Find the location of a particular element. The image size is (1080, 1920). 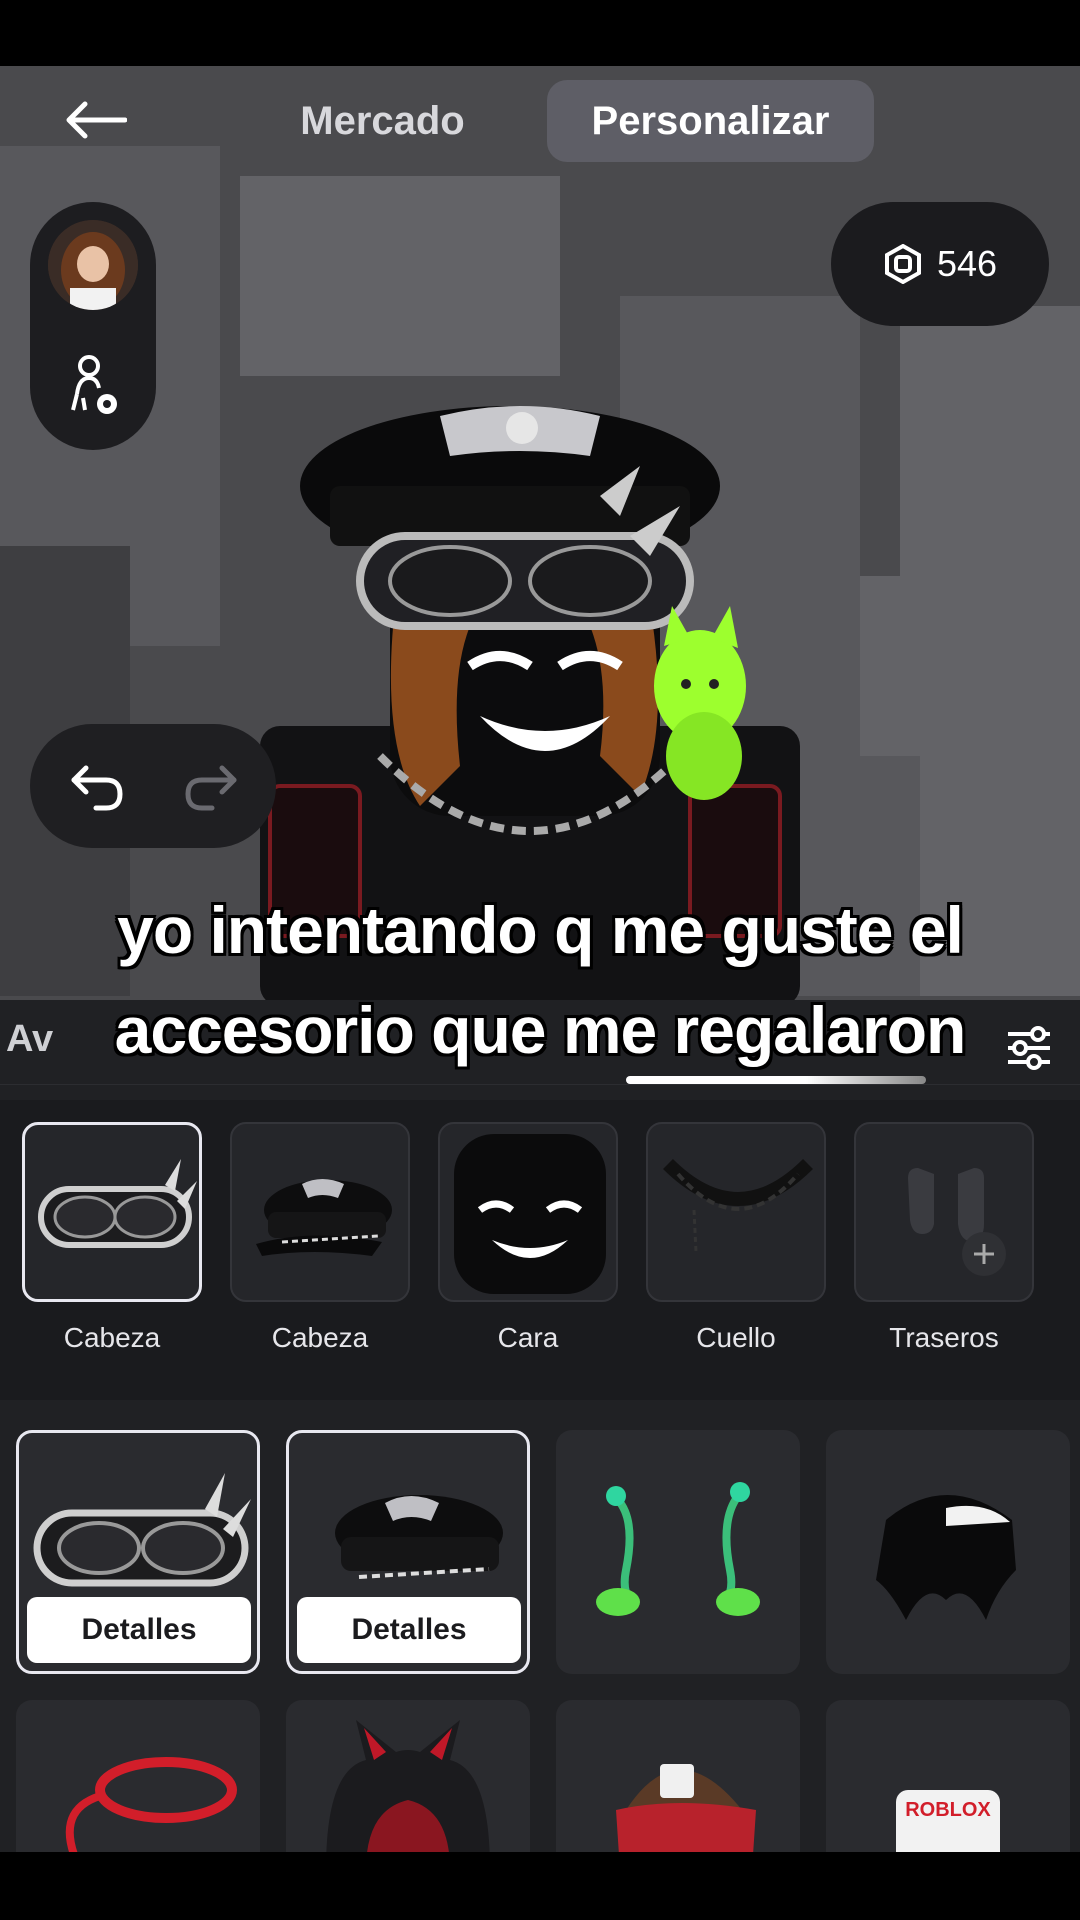

undo-redo-controls is located at coordinates (153, 786).